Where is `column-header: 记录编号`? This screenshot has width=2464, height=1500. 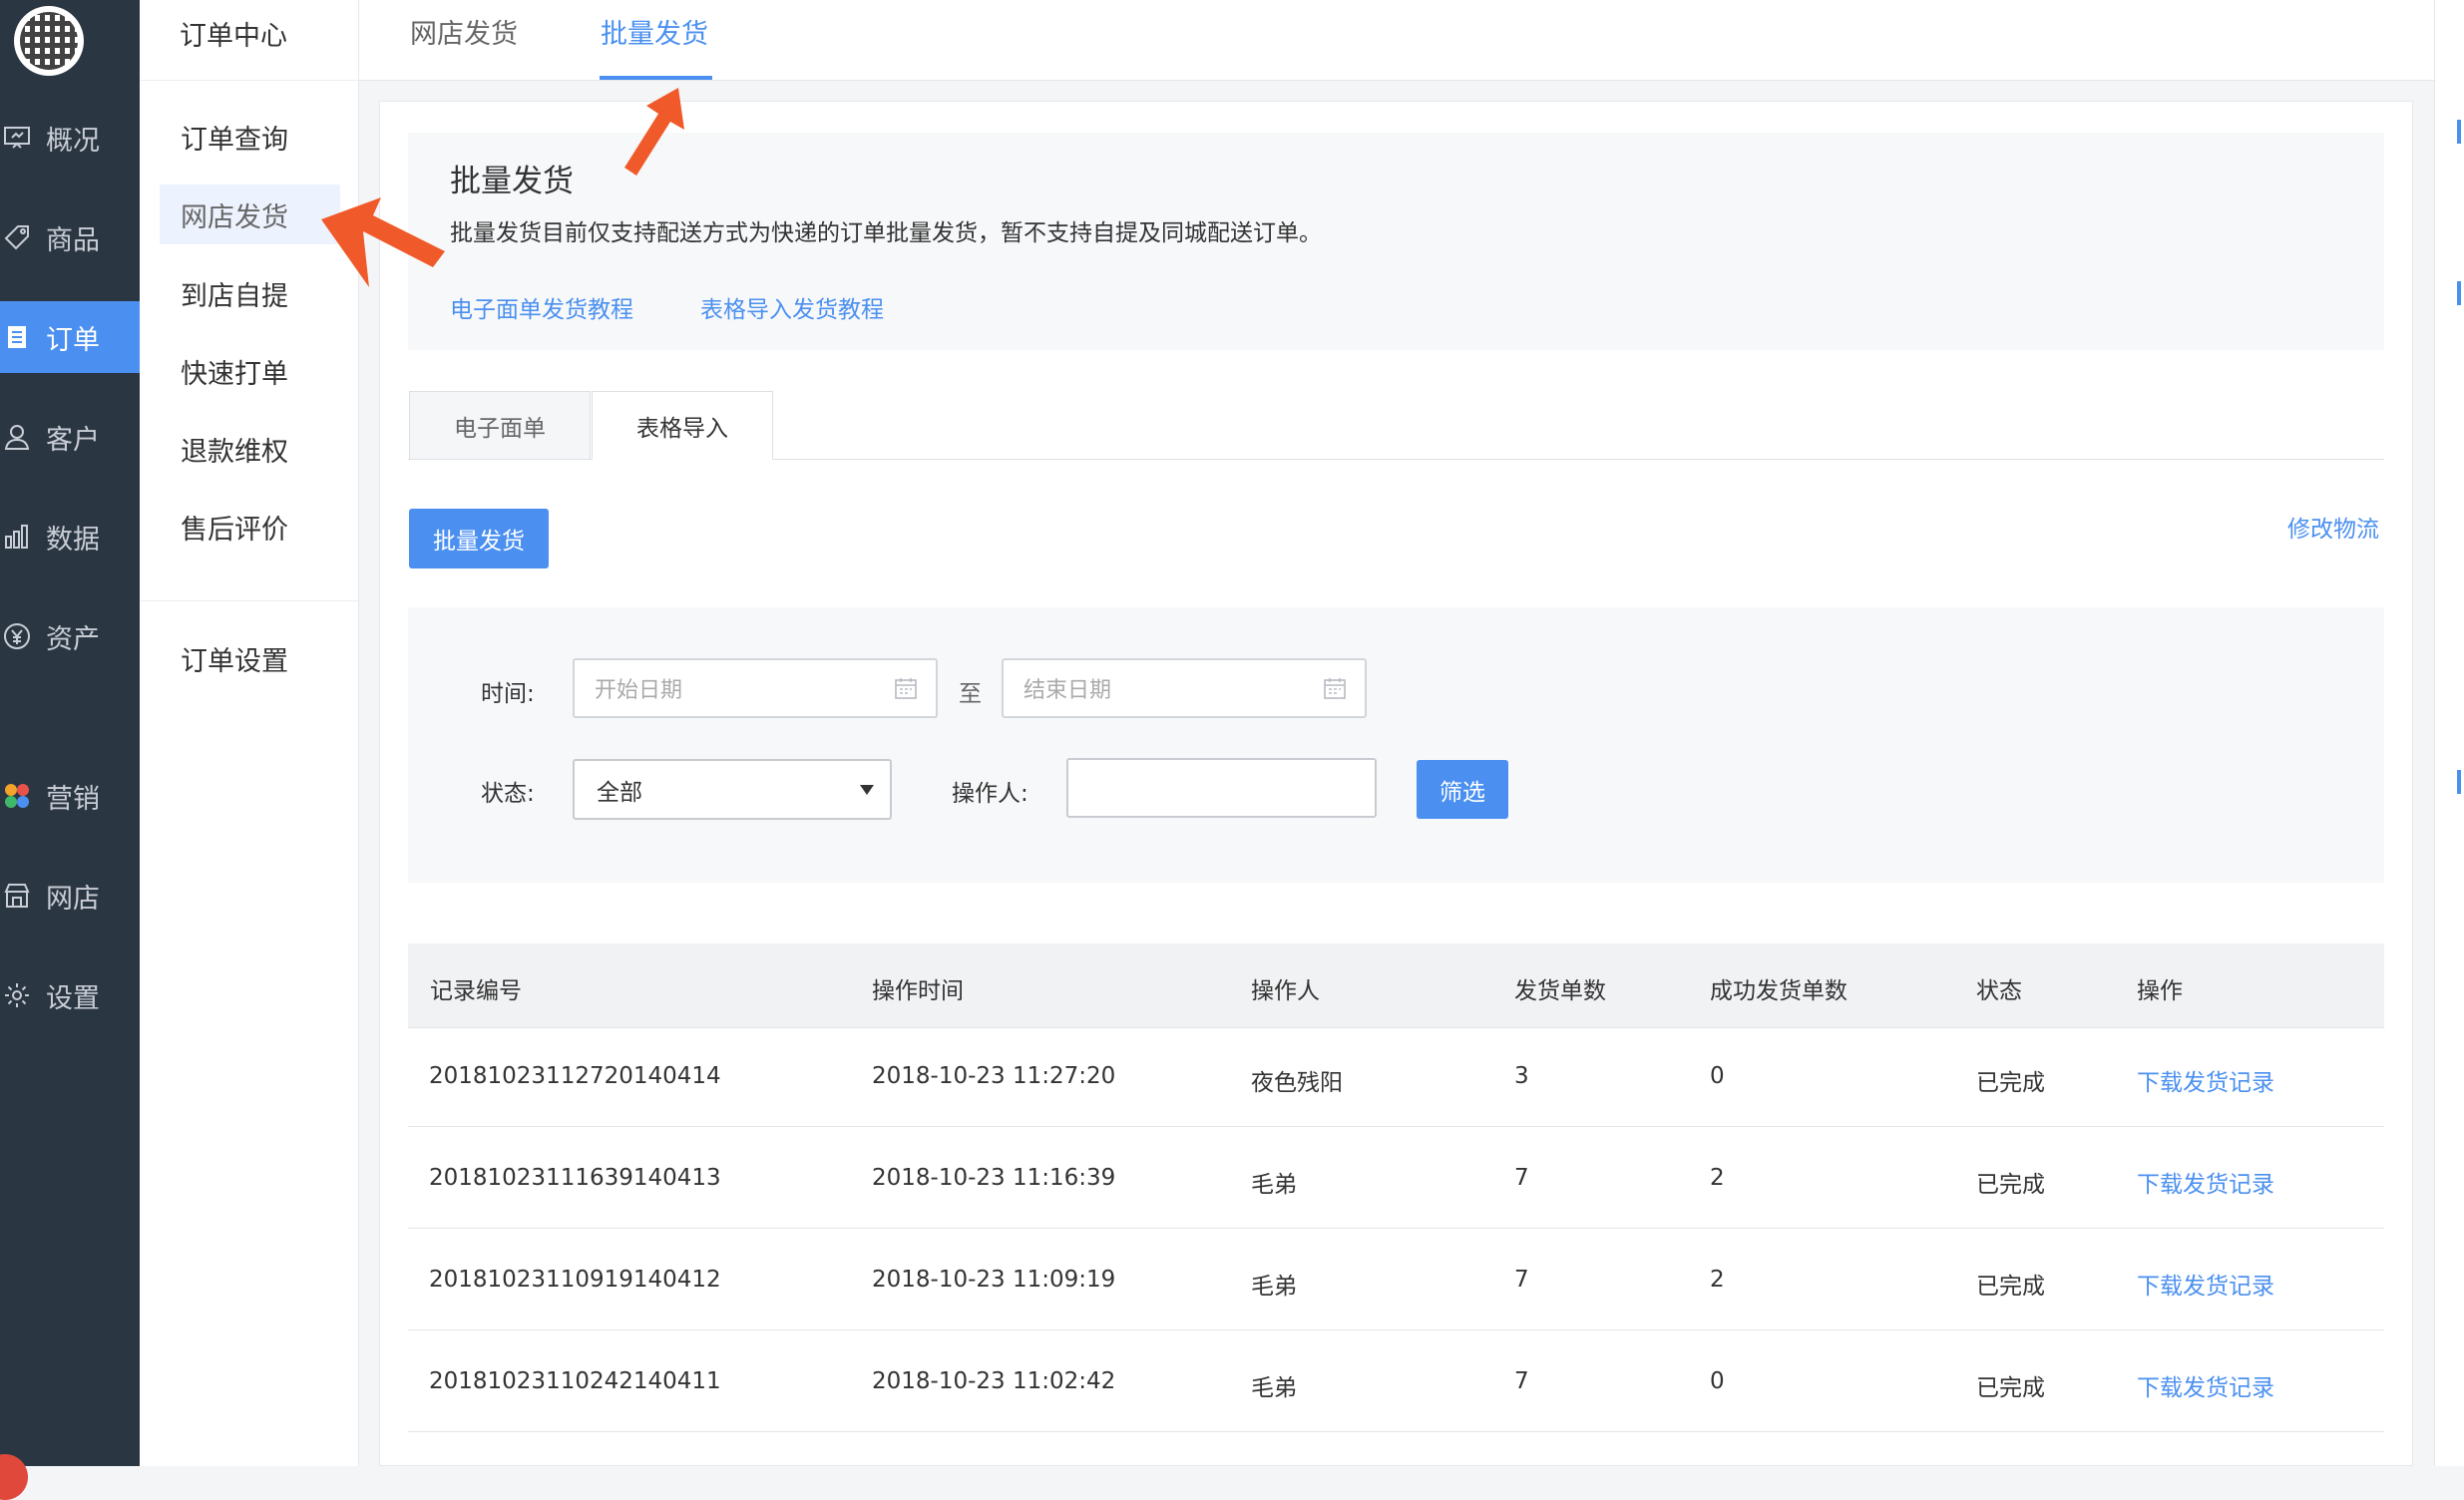 column-header: 记录编号 is located at coordinates (476, 991).